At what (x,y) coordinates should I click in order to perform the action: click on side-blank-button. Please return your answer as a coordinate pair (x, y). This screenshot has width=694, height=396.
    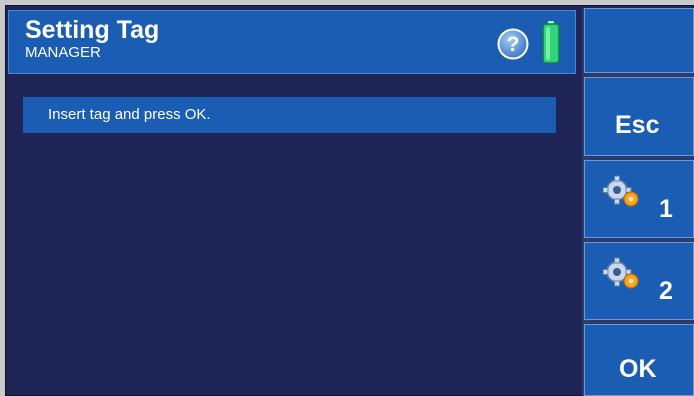
    Looking at the image, I should click on (639, 40).